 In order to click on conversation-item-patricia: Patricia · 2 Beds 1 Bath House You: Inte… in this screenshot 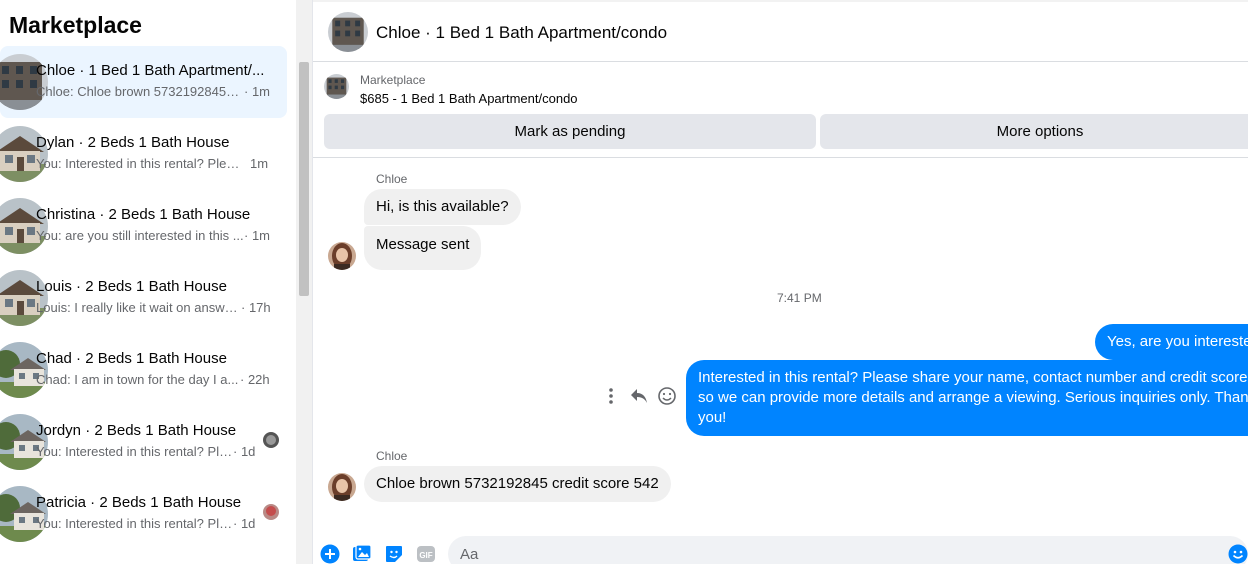, I will do `click(143, 514)`.